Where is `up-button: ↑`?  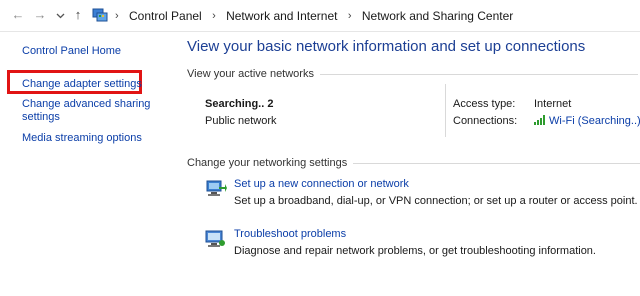
up-button: ↑ is located at coordinates (78, 15).